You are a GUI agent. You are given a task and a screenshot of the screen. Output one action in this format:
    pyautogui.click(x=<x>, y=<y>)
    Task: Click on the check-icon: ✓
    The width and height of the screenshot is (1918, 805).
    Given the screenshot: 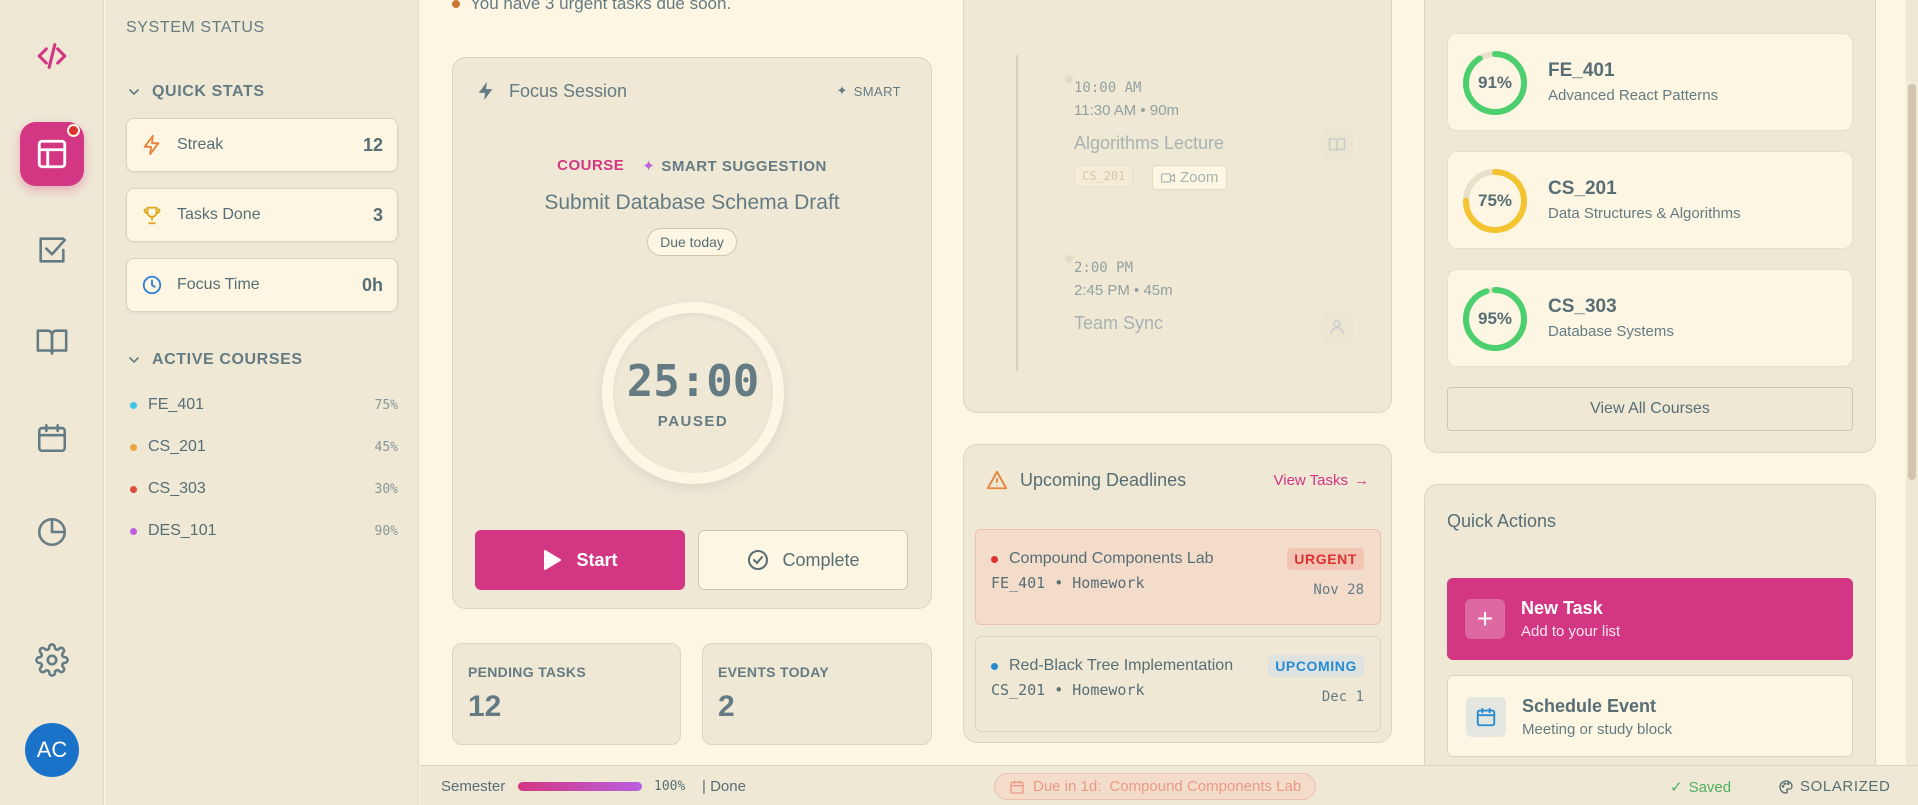 What is the action you would take?
    pyautogui.click(x=1676, y=787)
    